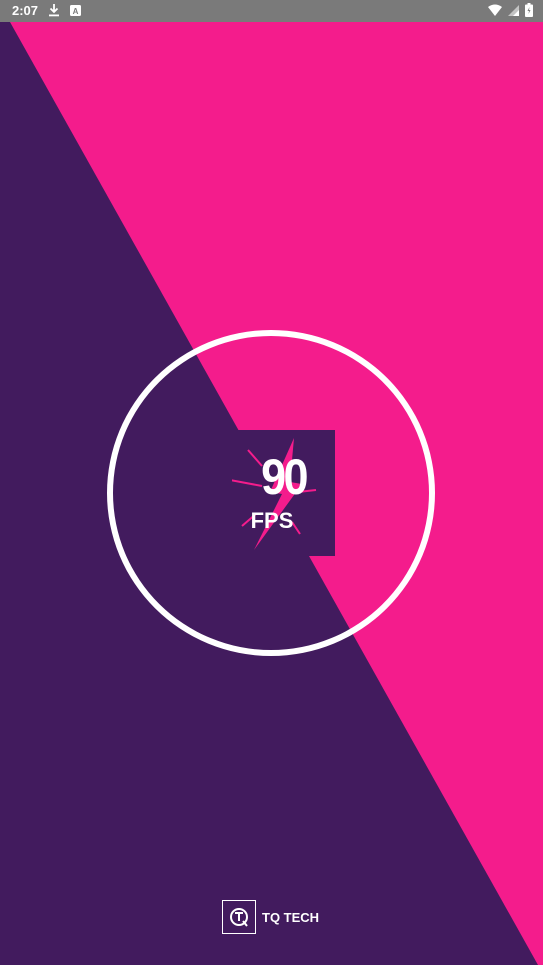 Image resolution: width=543 pixels, height=965 pixels. I want to click on status-bar: 2:07 A, so click(271, 11).